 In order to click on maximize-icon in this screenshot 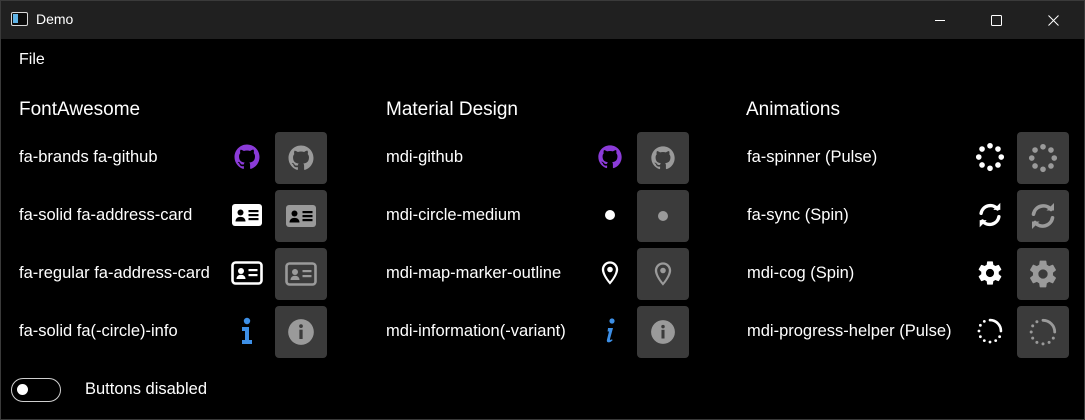, I will do `click(996, 20)`.